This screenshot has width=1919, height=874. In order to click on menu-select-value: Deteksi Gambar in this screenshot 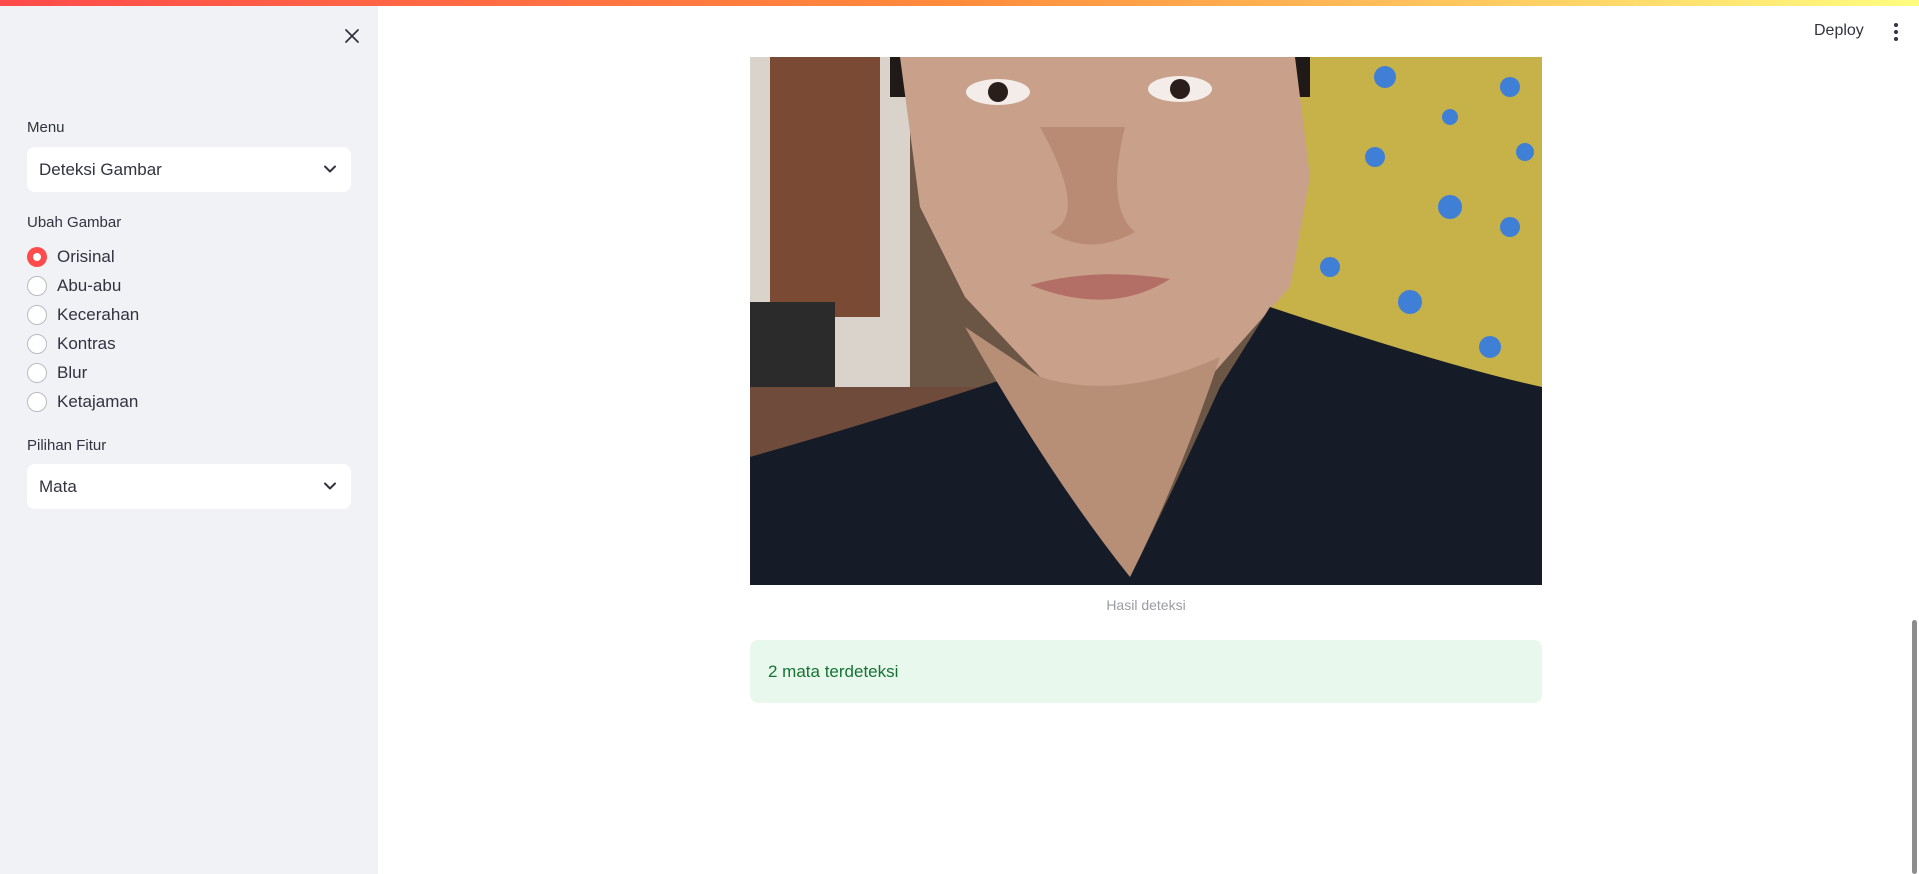, I will do `click(100, 169)`.